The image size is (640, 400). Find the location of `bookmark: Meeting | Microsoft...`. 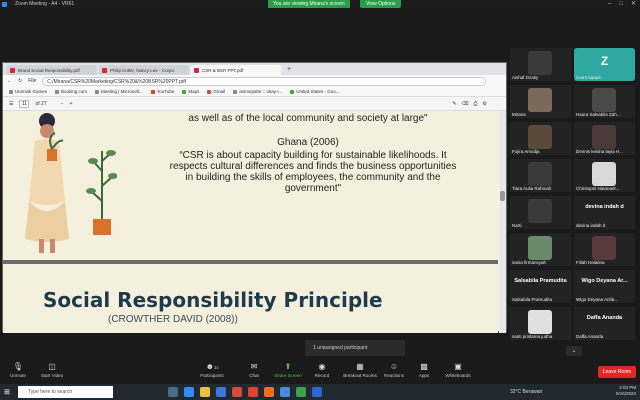

bookmark: Meeting | Microsoft... is located at coordinates (119, 91).